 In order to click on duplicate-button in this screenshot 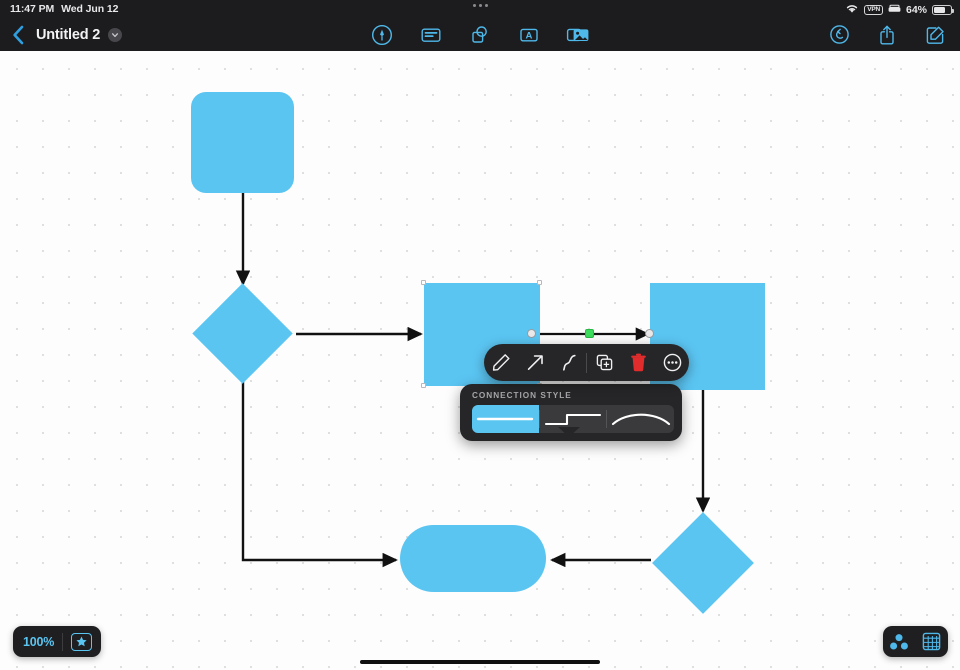, I will do `click(604, 362)`.